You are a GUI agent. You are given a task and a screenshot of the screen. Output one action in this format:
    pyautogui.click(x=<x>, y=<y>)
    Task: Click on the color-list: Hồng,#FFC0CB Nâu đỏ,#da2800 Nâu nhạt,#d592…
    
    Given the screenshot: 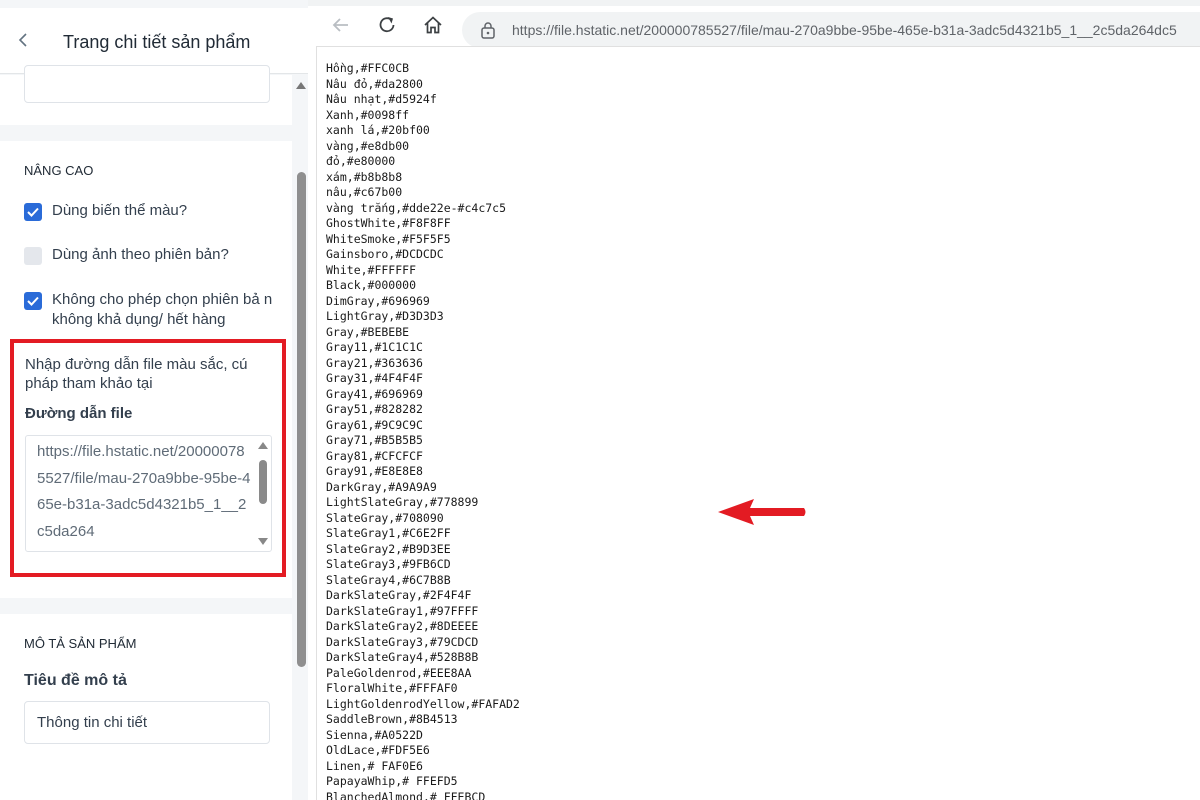 What is the action you would take?
    pyautogui.click(x=423, y=430)
    